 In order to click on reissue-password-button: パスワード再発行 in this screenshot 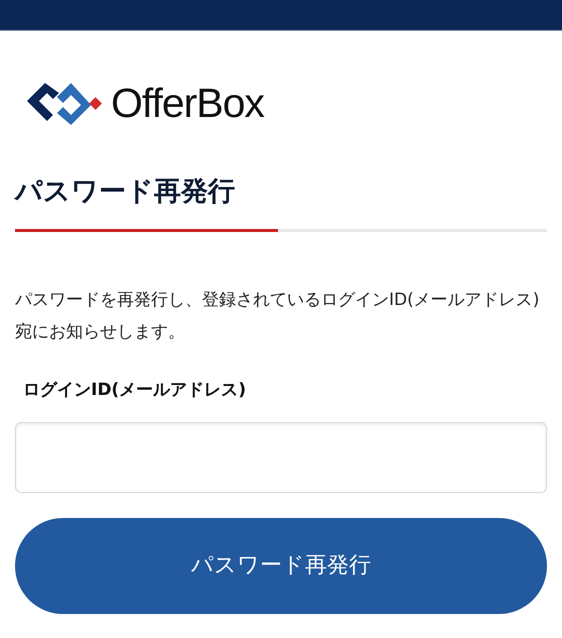, I will do `click(281, 566)`.